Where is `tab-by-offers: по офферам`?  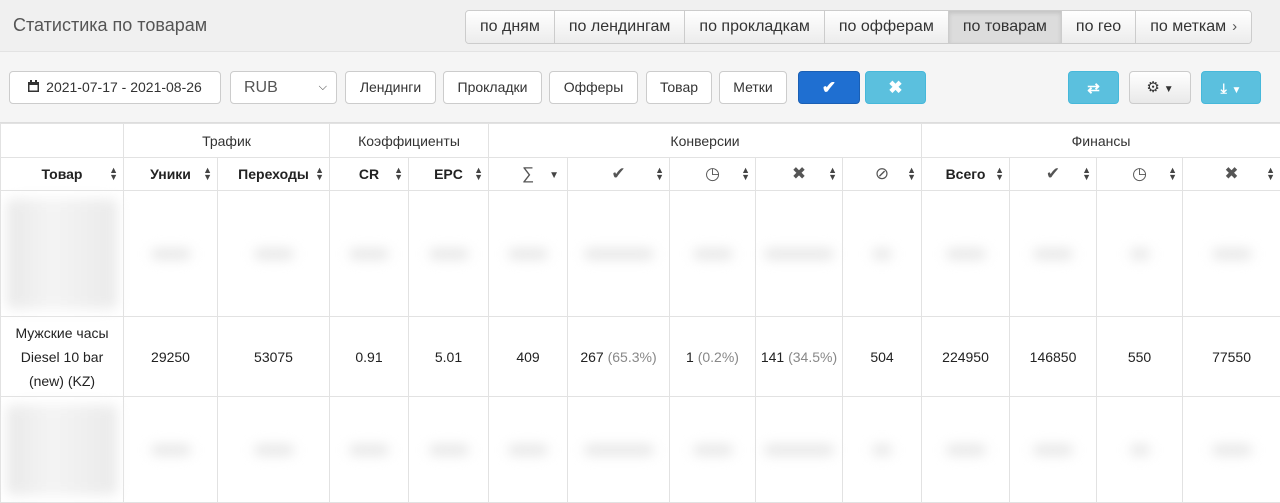 tab-by-offers: по офферам is located at coordinates (887, 27).